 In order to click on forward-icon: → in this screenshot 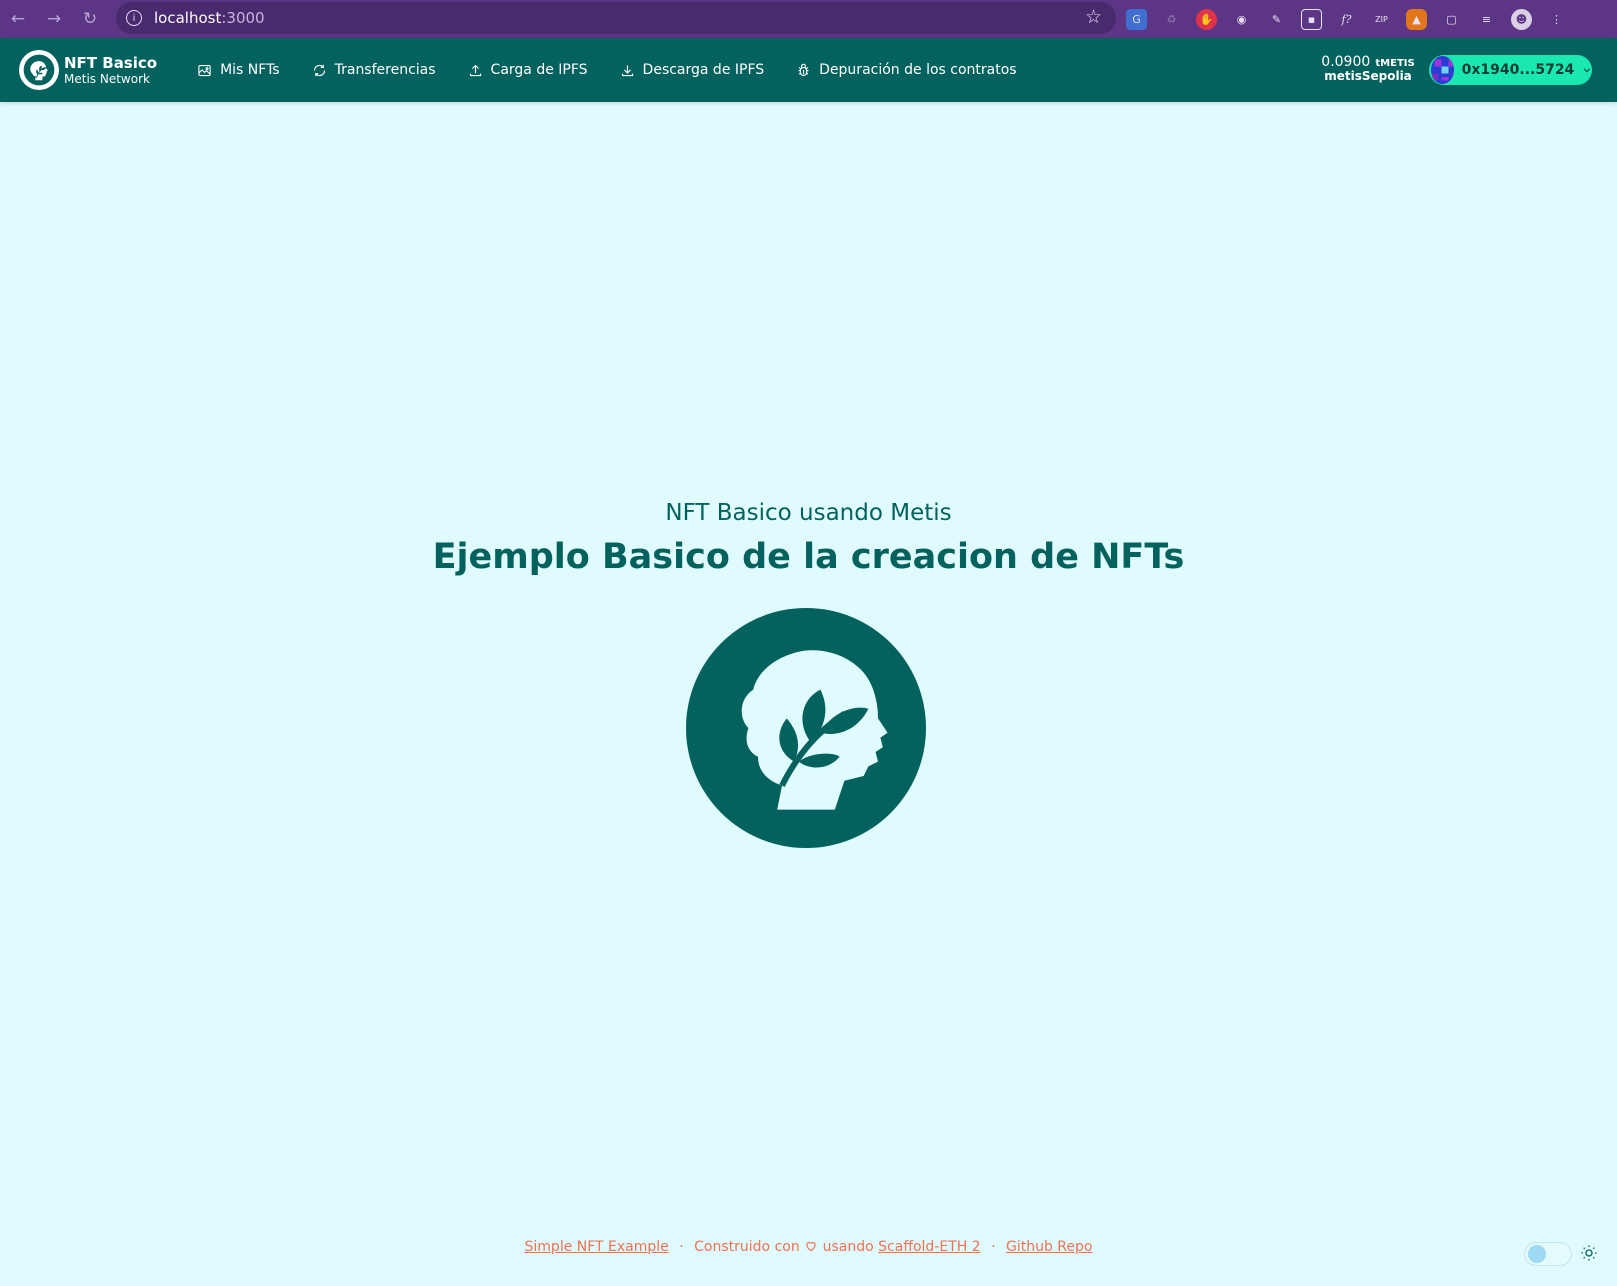, I will do `click(54, 19)`.